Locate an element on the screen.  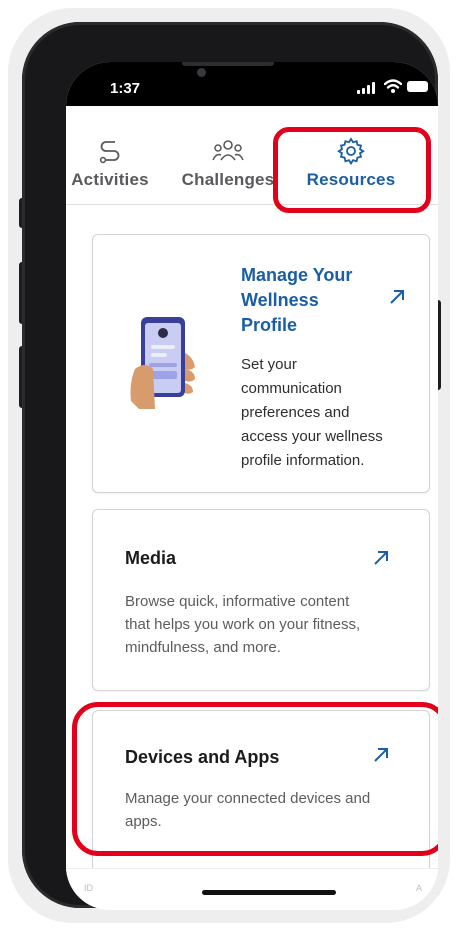
wellness-desc-line: preferences and is located at coordinates (295, 412).